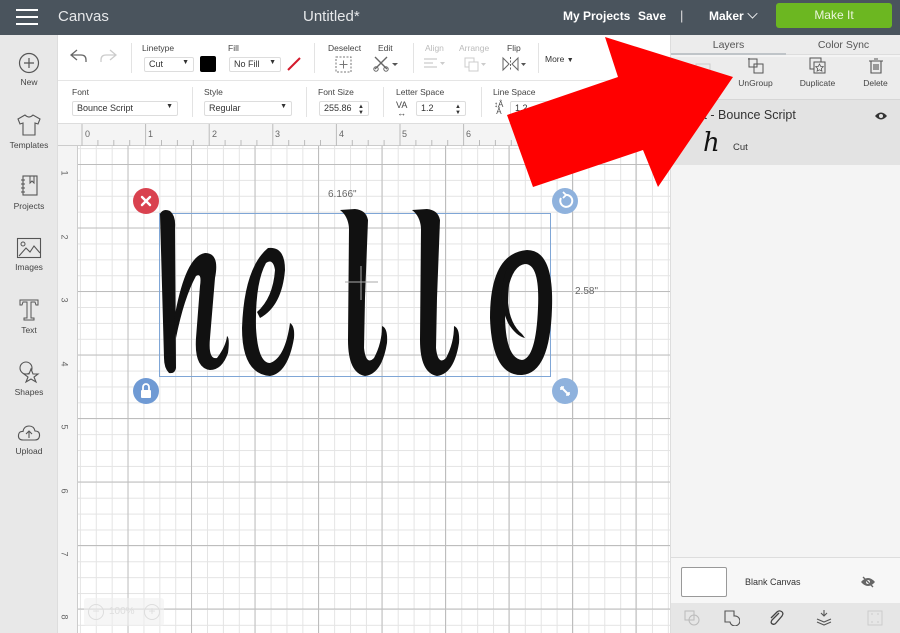 Image resolution: width=900 pixels, height=633 pixels. I want to click on letter-space-icon: VA ↔, so click(402, 109).